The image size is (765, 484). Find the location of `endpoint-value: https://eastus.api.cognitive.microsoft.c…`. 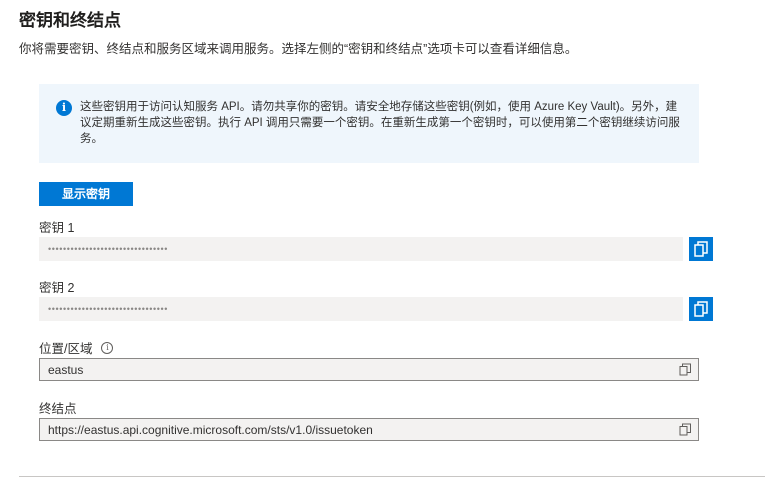

endpoint-value: https://eastus.api.cognitive.microsoft.c… is located at coordinates (210, 430).